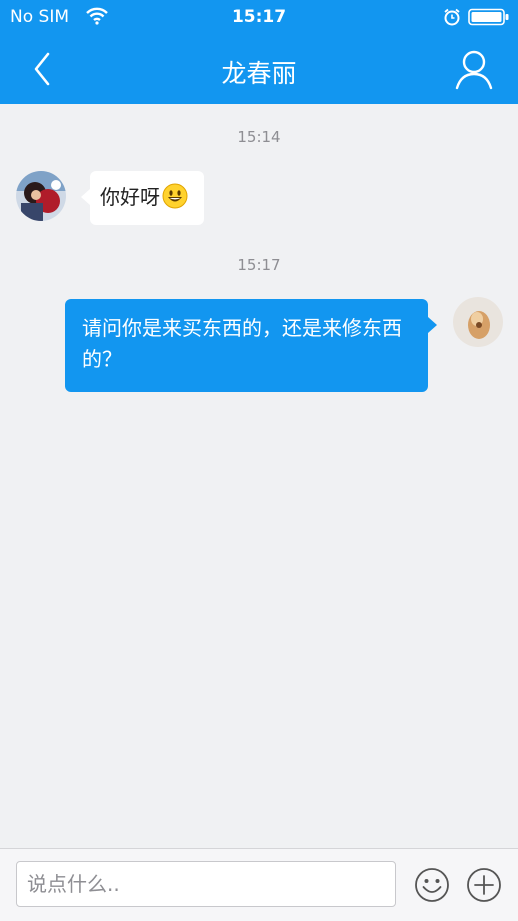 Image resolution: width=518 pixels, height=921 pixels. What do you see at coordinates (130, 197) in the screenshot?
I see `incoming-message-text: 你好呀` at bounding box center [130, 197].